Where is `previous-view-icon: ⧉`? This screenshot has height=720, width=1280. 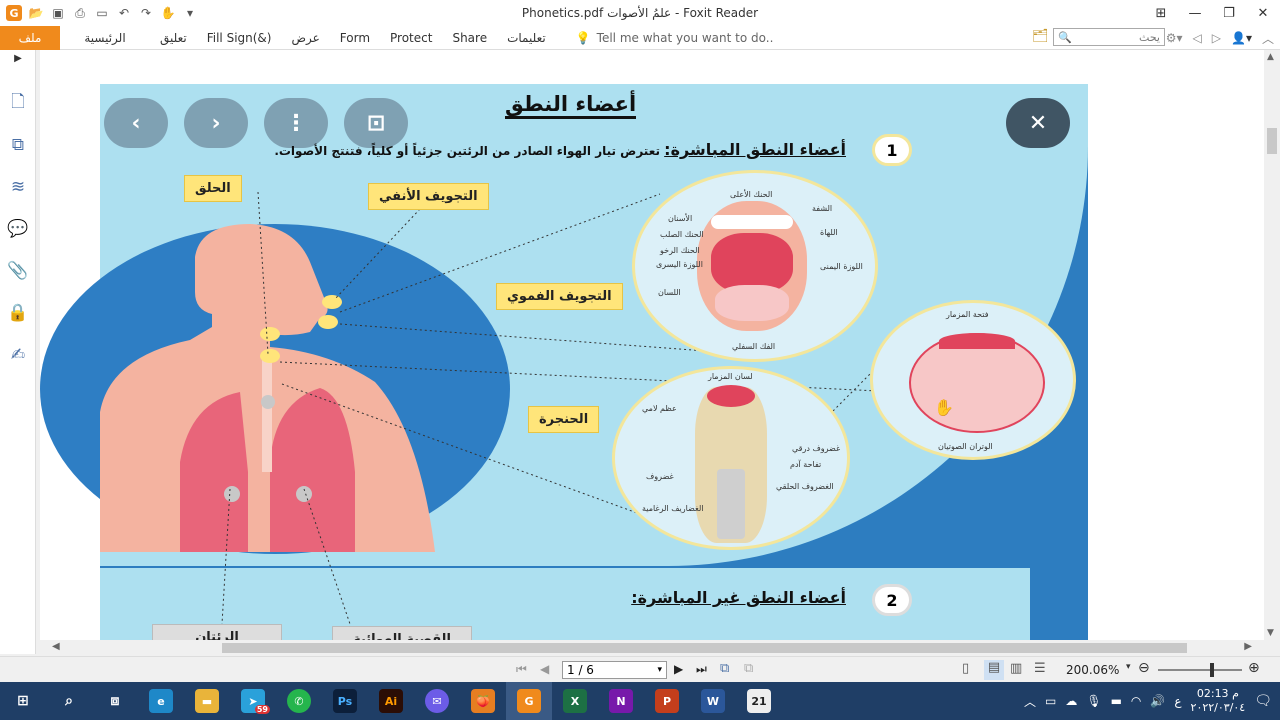
previous-view-icon: ⧉ is located at coordinates (724, 668).